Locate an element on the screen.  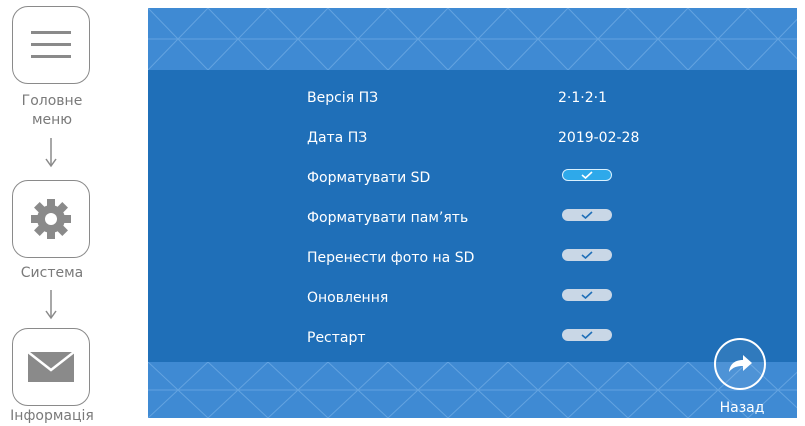
restart-button is located at coordinates (587, 335).